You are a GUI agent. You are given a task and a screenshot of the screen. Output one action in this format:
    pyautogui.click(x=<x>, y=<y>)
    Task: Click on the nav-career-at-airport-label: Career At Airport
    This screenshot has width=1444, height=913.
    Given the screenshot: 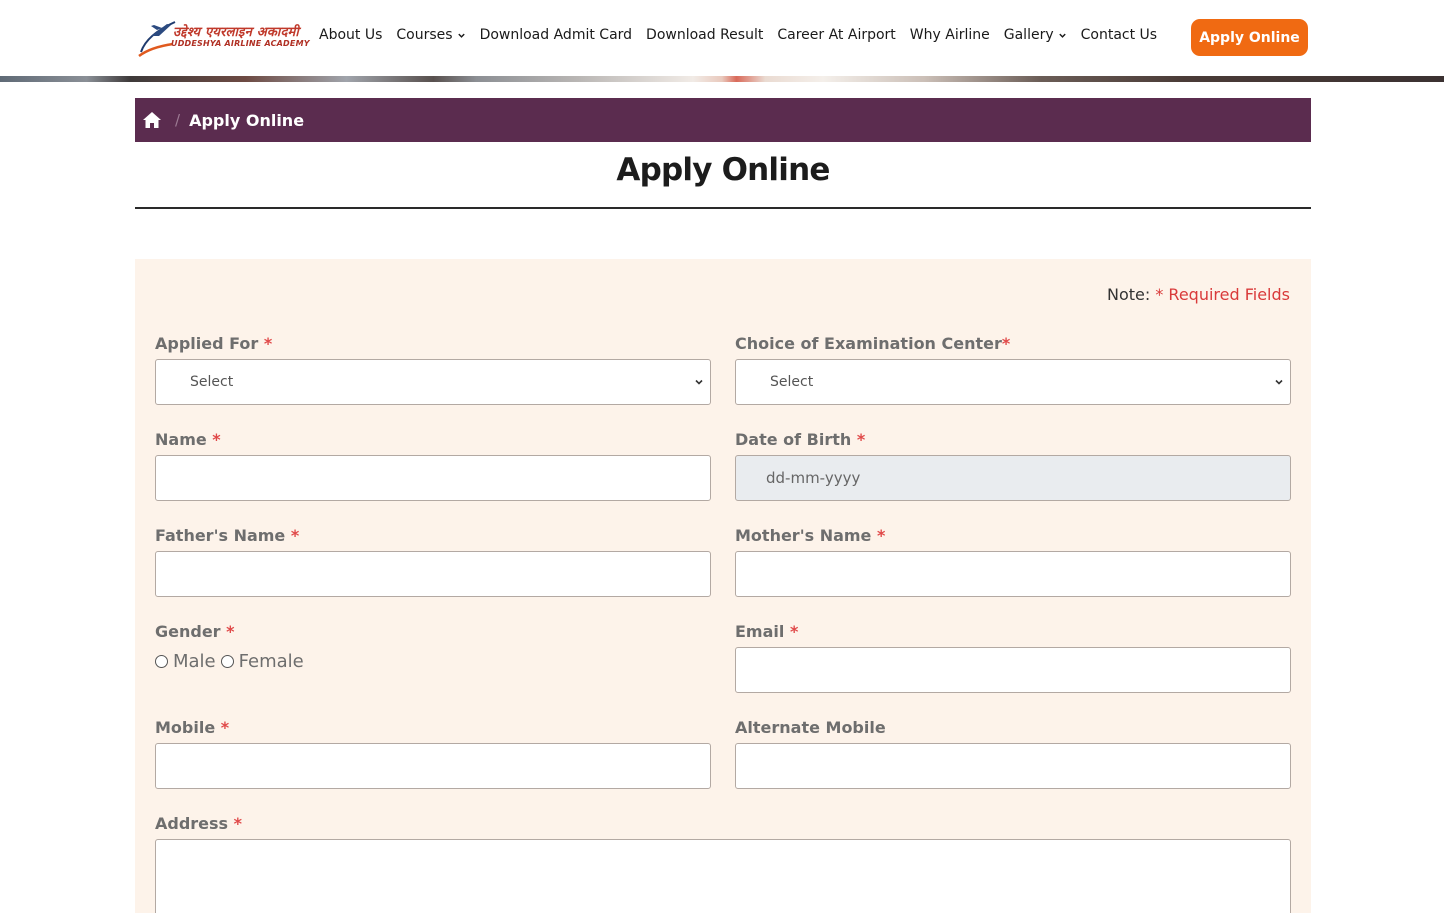 What is the action you would take?
    pyautogui.click(x=836, y=35)
    